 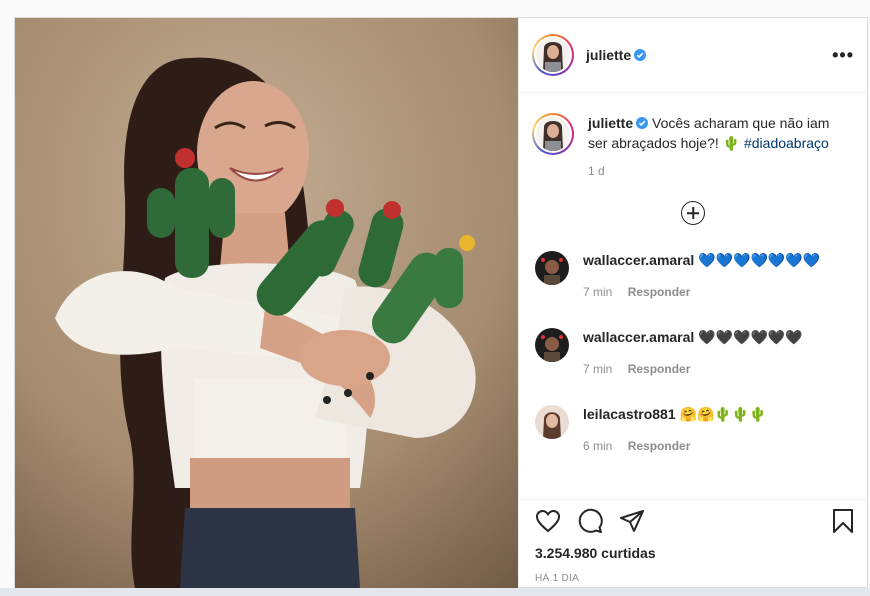 I want to click on caption-avatar, so click(x=553, y=134).